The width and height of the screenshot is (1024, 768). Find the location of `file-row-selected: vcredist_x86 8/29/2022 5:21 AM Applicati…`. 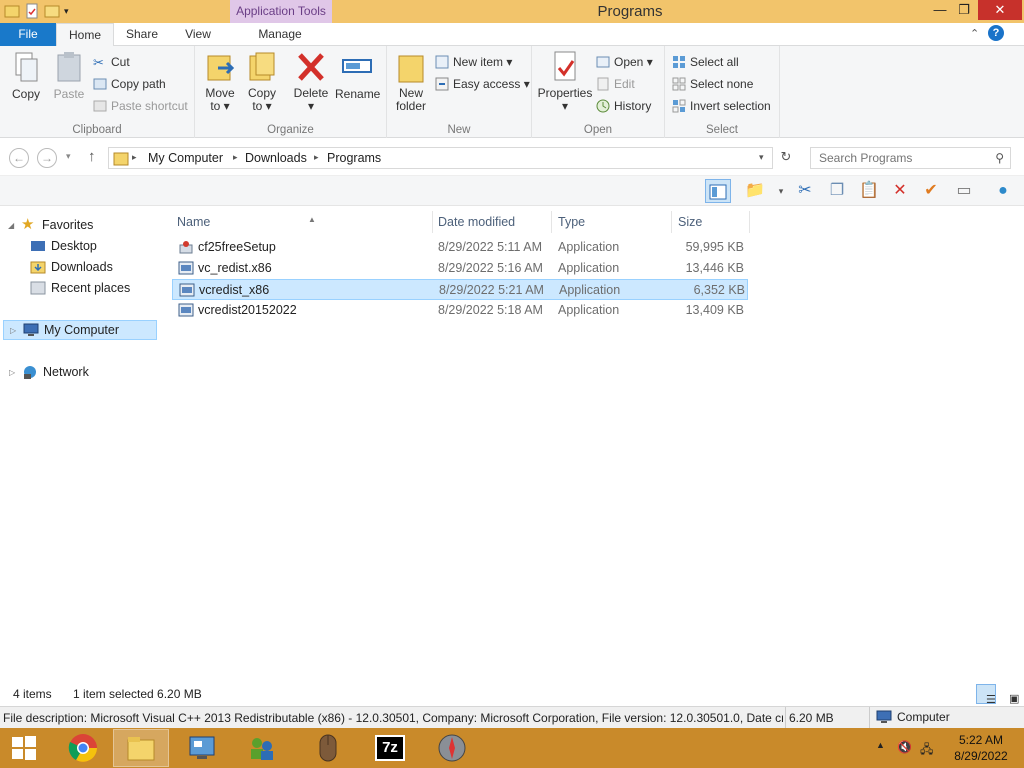

file-row-selected: vcredist_x86 8/29/2022 5:21 AM Applicati… is located at coordinates (460, 289).